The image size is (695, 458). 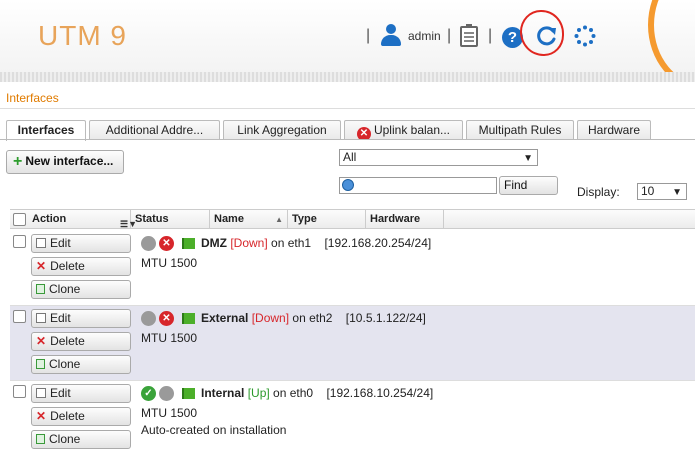 I want to click on tab-hardware: Hardware, so click(x=614, y=130).